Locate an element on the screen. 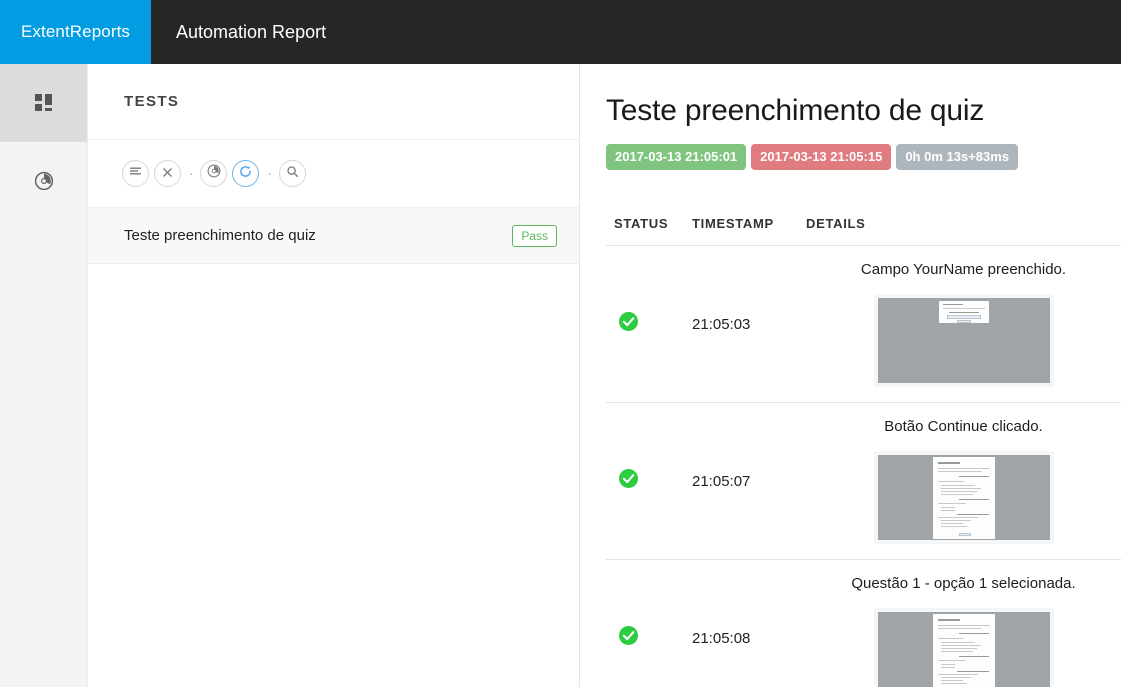  log-table-header-row: STATUS TIMESTAMP DETAILS is located at coordinates (863, 231).